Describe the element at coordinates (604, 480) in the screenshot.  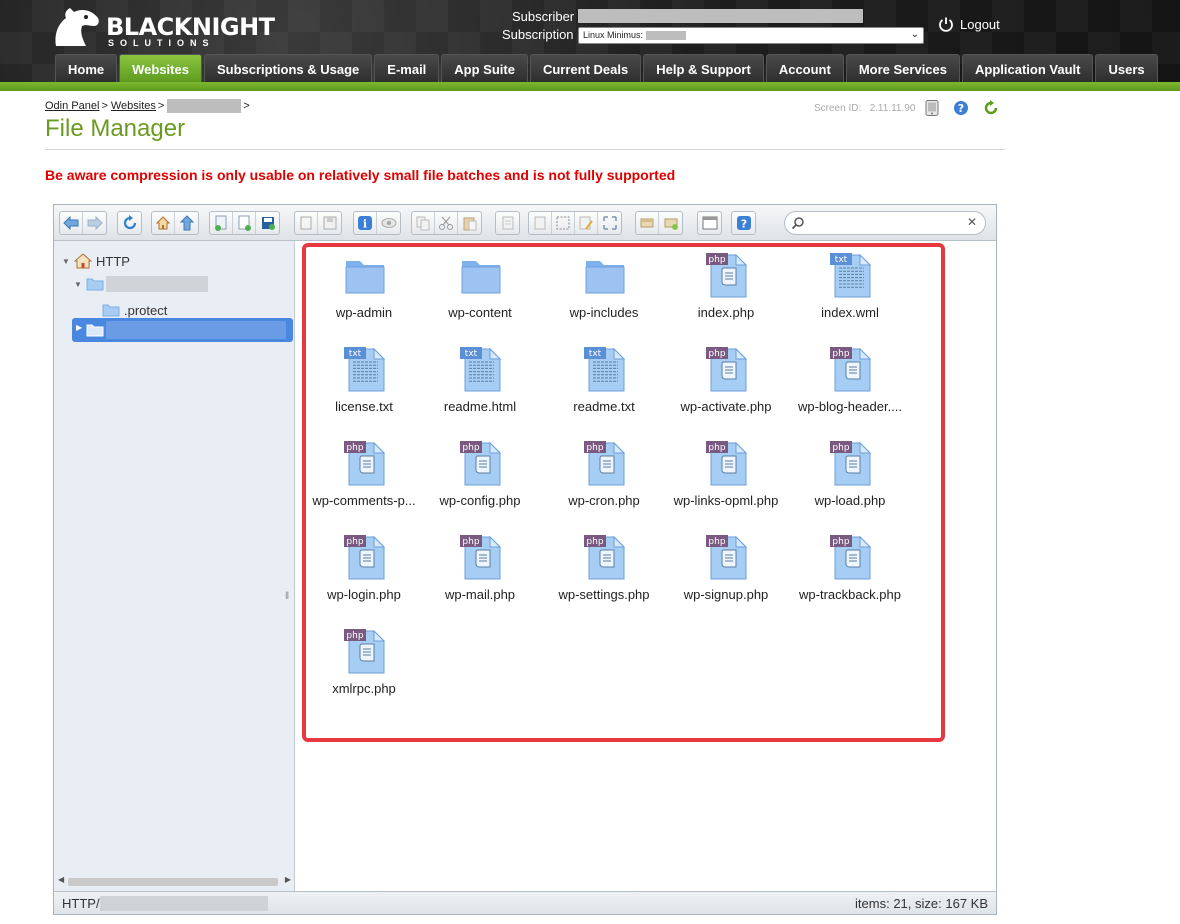
I see `file-item: php wp-cron.php` at that location.